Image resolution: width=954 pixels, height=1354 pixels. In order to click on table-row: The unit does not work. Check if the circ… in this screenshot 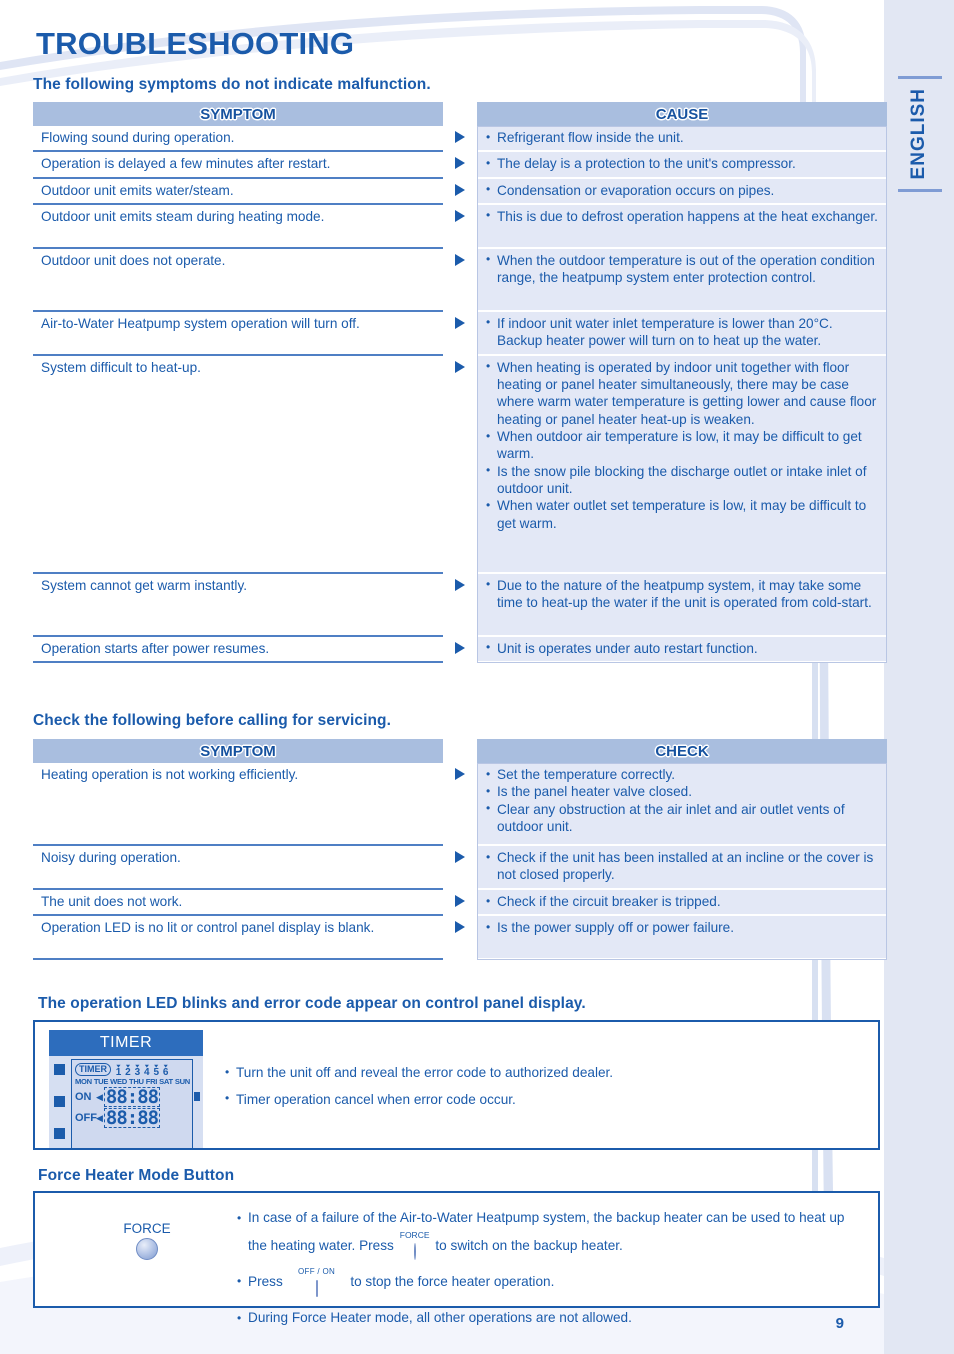, I will do `click(460, 903)`.